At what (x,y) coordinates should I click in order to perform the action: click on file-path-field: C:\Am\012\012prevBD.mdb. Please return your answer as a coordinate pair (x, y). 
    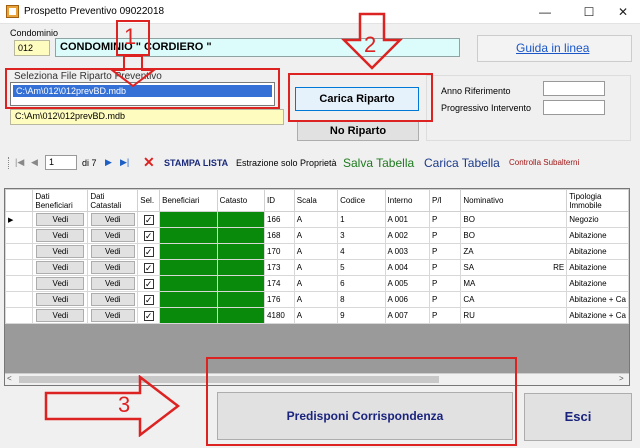
    Looking at the image, I should click on (147, 117).